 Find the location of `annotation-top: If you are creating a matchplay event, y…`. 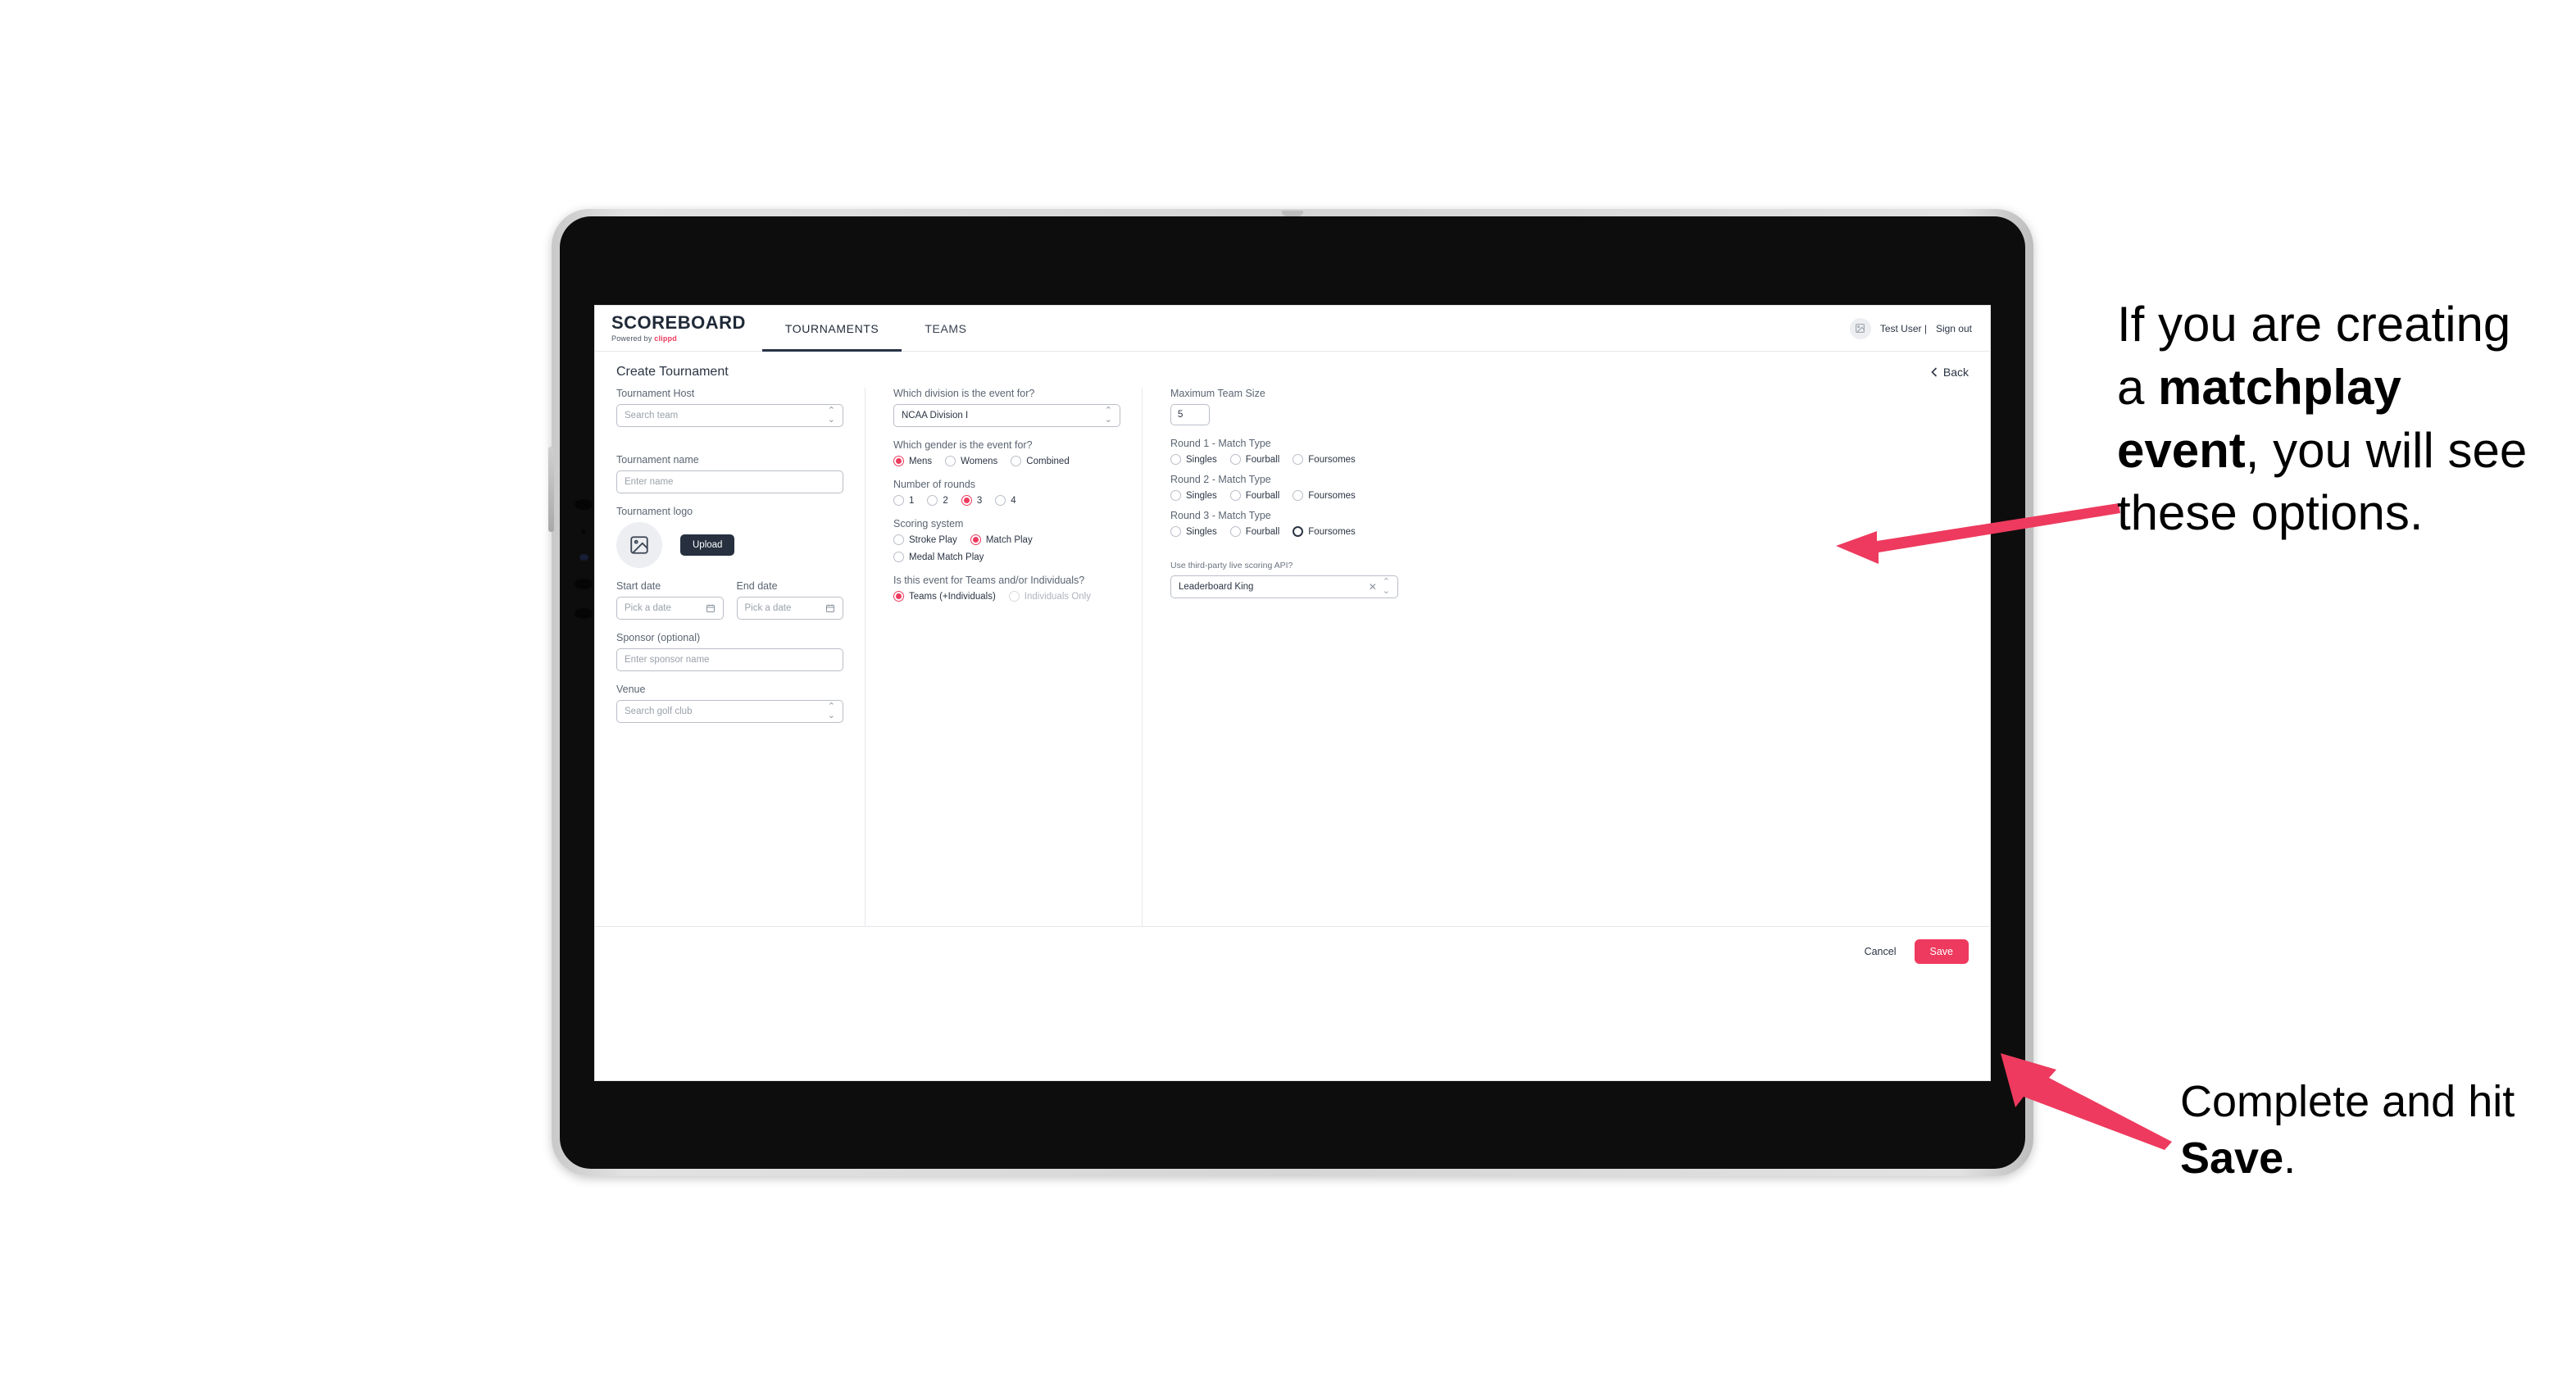

annotation-top: If you are creating a matchplay event, y… is located at coordinates (2330, 419).